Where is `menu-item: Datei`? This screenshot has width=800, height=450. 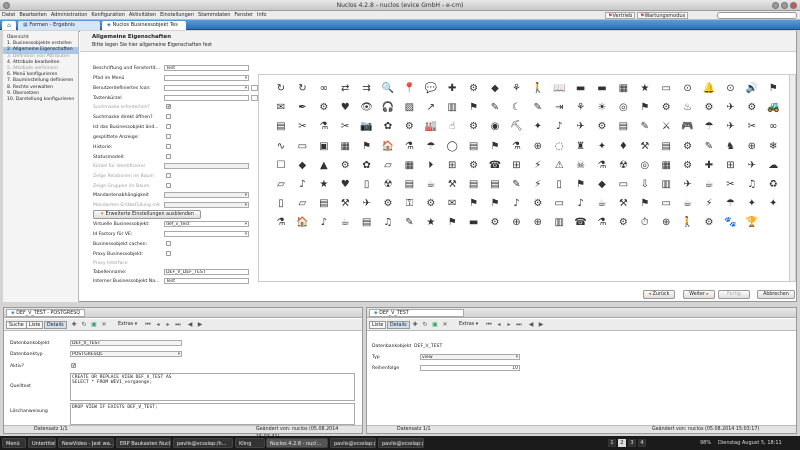
menu-item: Datei is located at coordinates (8, 15).